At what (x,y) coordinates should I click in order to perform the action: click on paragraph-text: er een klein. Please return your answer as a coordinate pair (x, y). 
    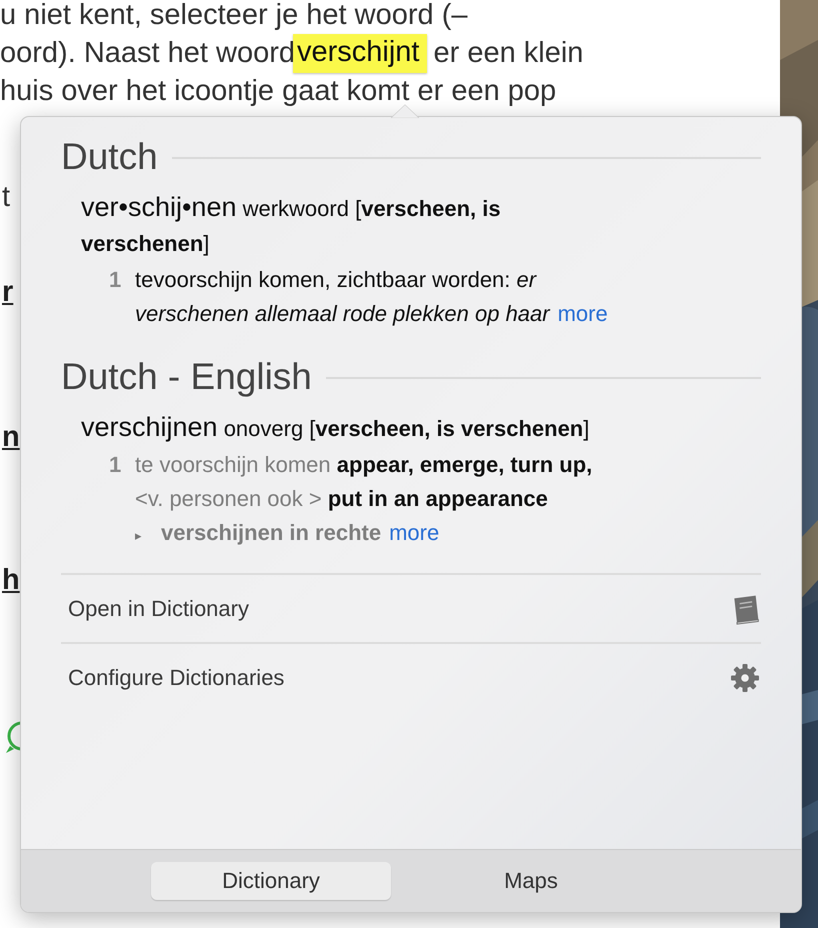
    Looking at the image, I should click on (508, 53).